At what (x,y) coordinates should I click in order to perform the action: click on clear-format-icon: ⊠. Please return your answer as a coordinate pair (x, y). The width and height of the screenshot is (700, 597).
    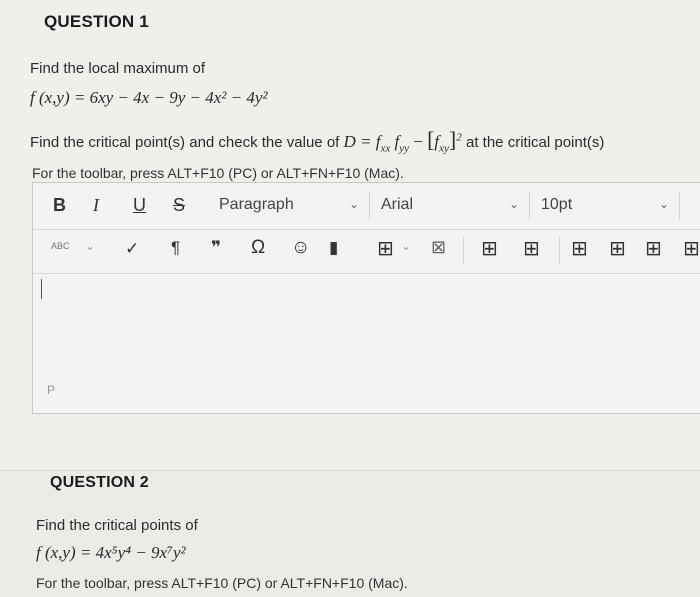
    Looking at the image, I should click on (438, 247).